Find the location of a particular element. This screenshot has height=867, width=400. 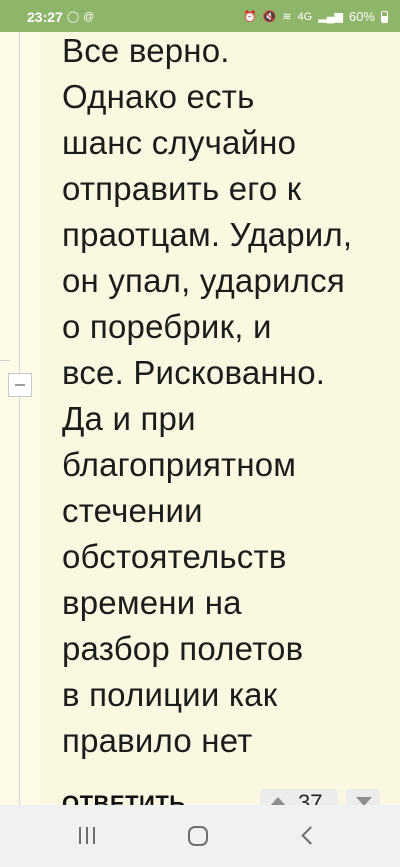

comment-line: Однако есть is located at coordinates (158, 96).